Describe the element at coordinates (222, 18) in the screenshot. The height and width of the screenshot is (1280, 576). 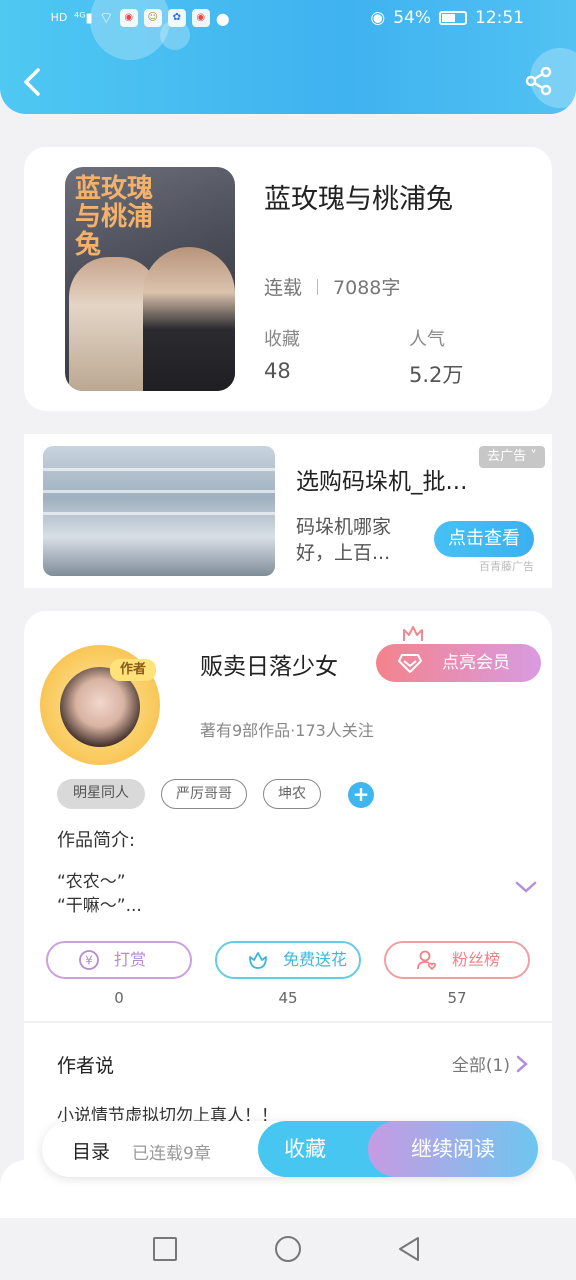
I see `chat-icon: ●` at that location.